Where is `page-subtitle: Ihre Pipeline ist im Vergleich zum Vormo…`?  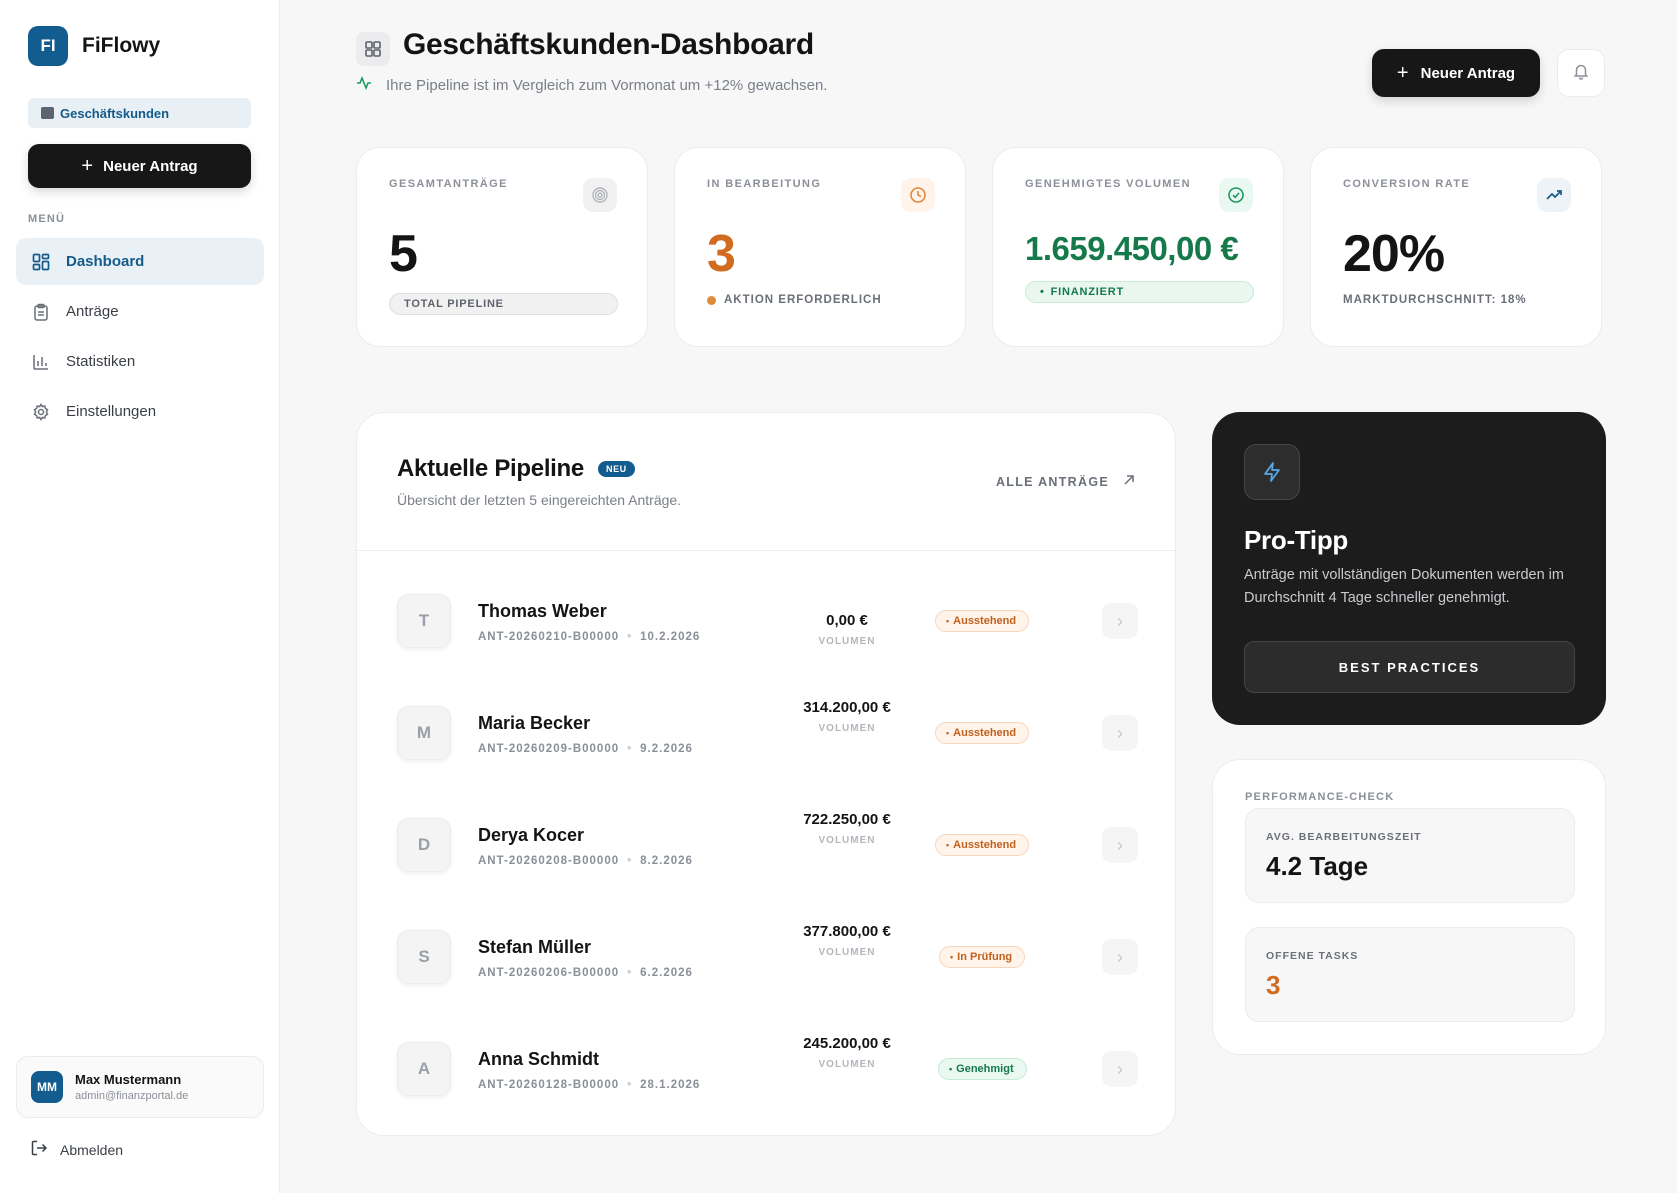
page-subtitle: Ihre Pipeline ist im Vergleich zum Vormo… is located at coordinates (591, 85).